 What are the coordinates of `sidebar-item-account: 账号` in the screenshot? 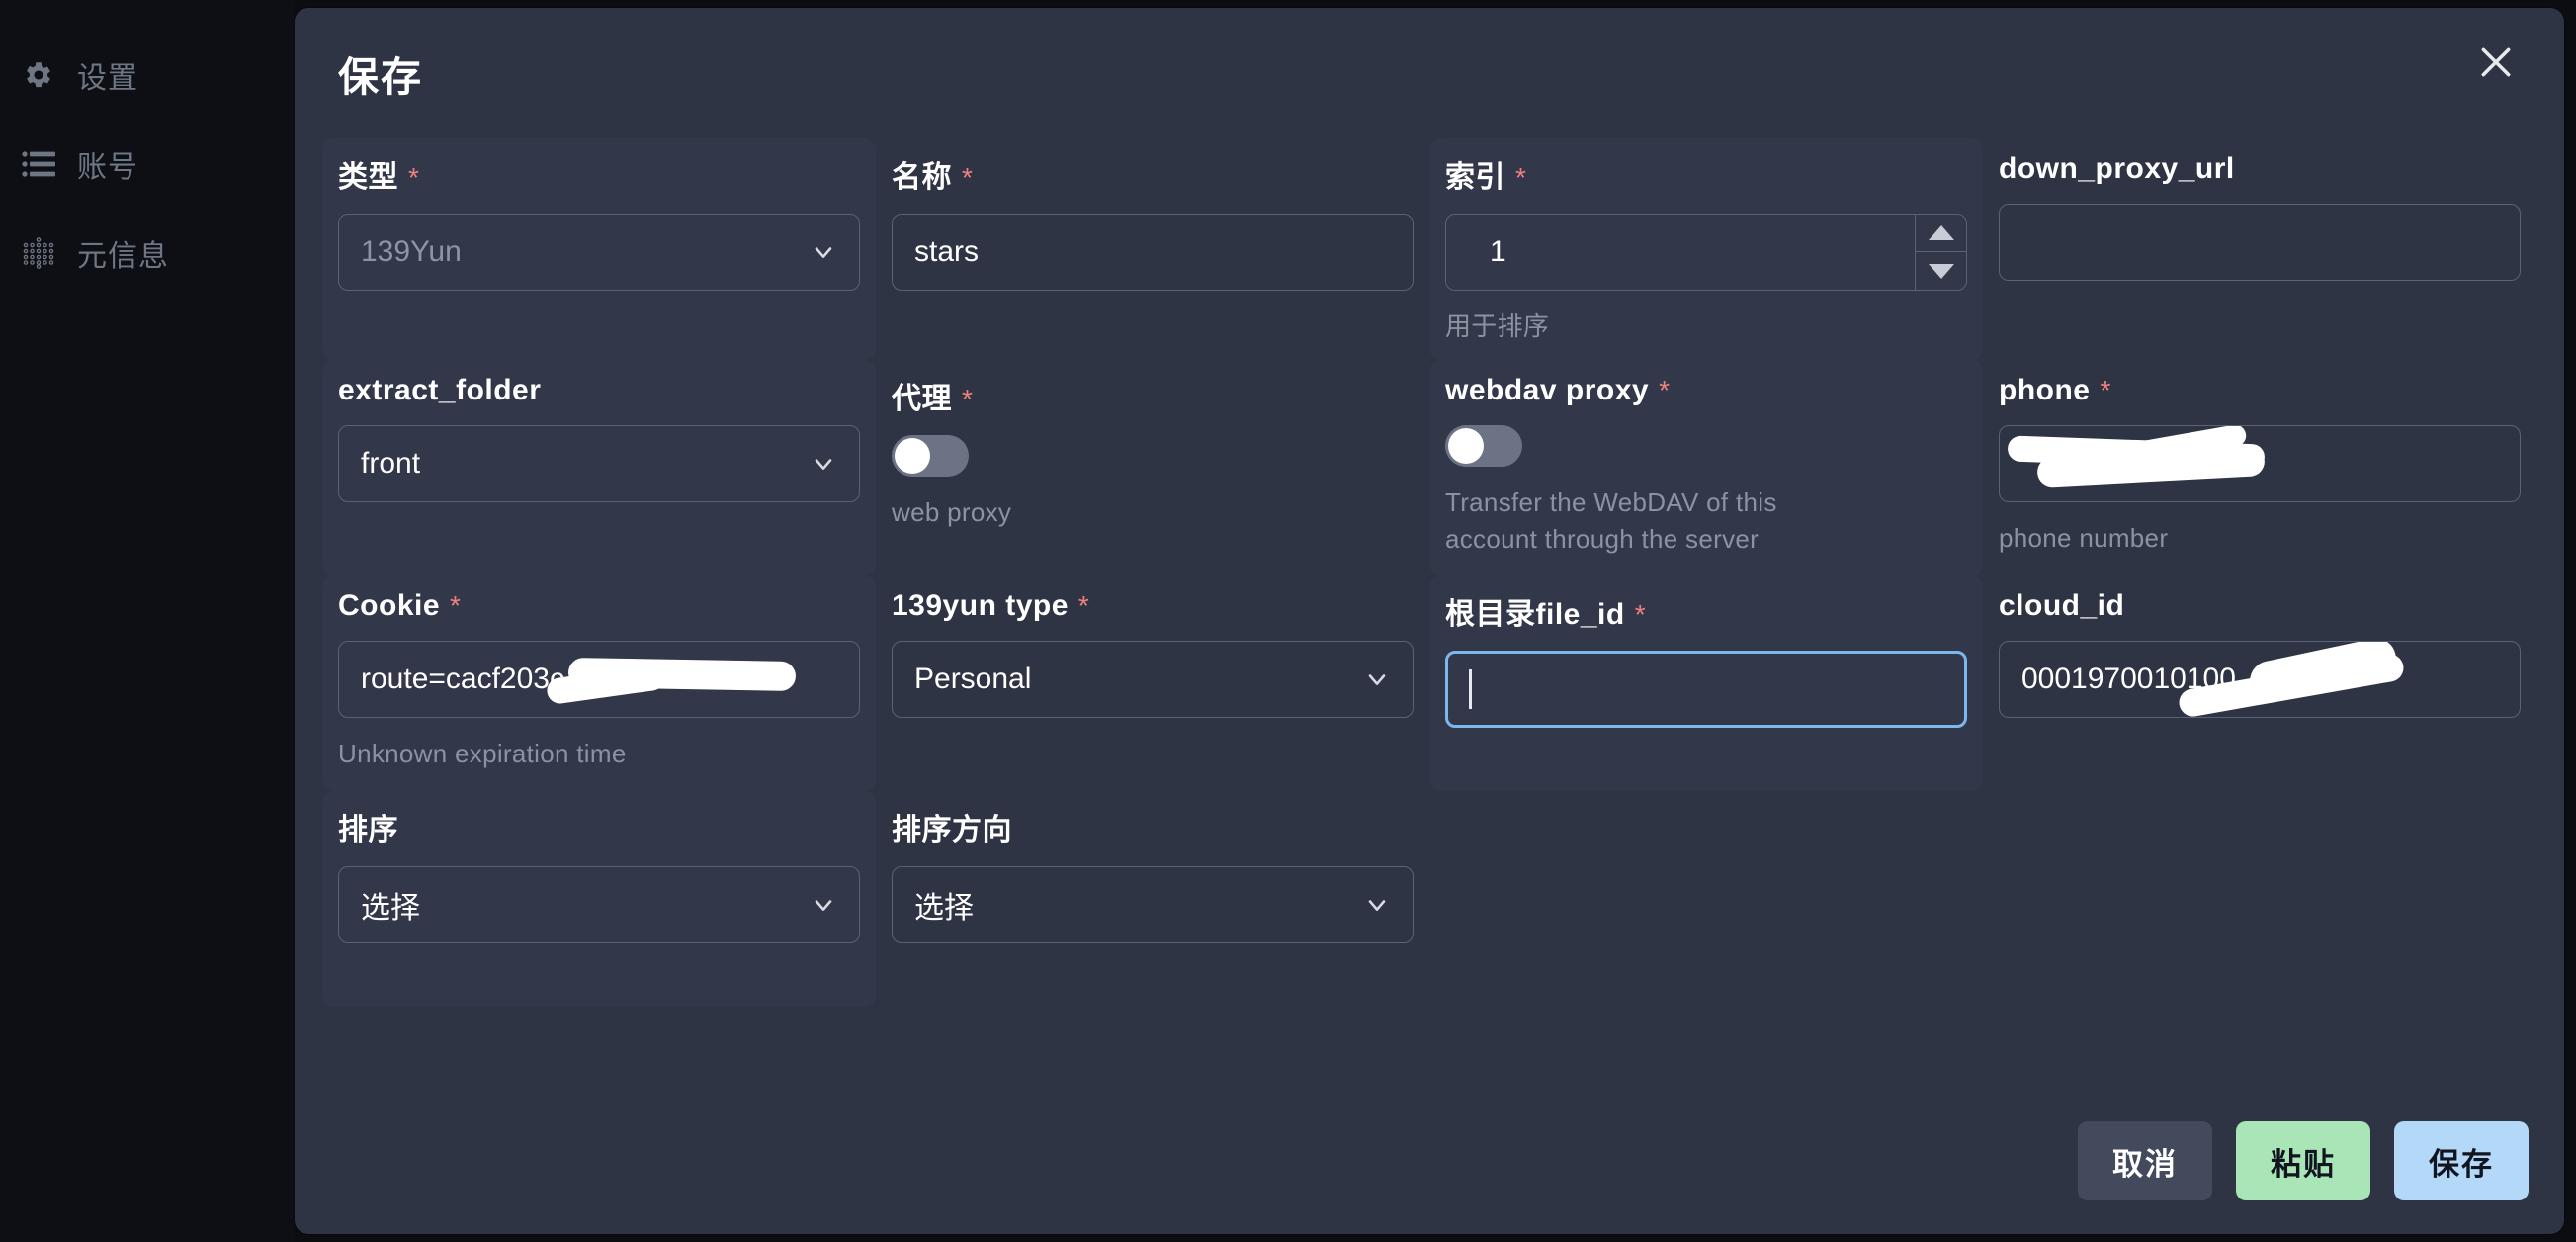 It's located at (147, 164).